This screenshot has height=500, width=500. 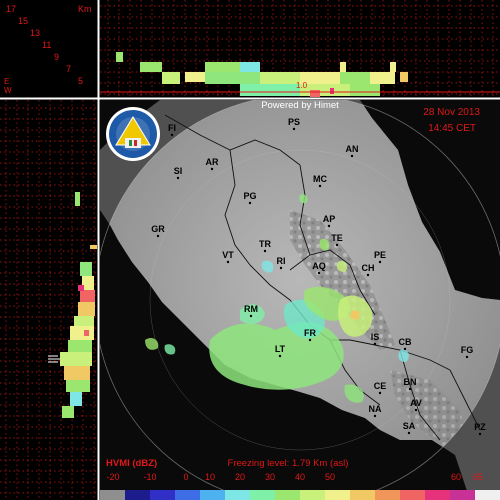 What do you see at coordinates (416, 403) in the screenshot?
I see `city-code: AV` at bounding box center [416, 403].